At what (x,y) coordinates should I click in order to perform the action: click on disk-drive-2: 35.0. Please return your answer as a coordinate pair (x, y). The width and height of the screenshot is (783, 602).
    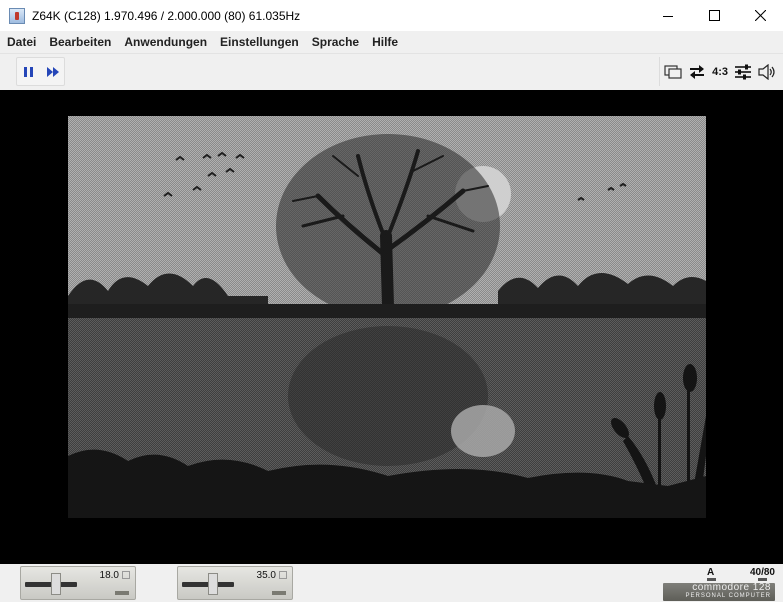
    Looking at the image, I should click on (235, 583).